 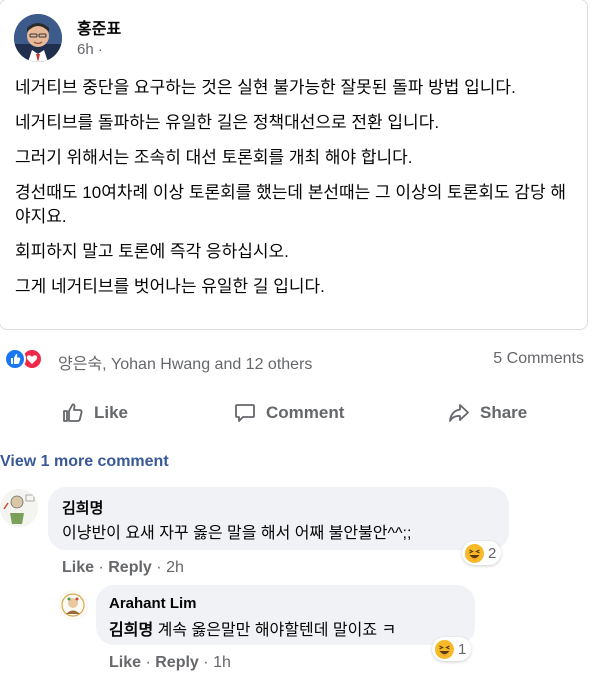 I want to click on comment-actions: Like · Reply · 2h, so click(x=123, y=568).